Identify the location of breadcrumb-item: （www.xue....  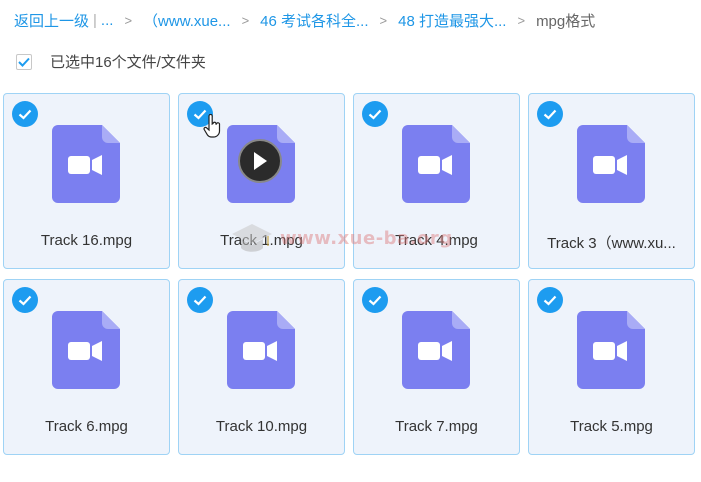
(187, 20).